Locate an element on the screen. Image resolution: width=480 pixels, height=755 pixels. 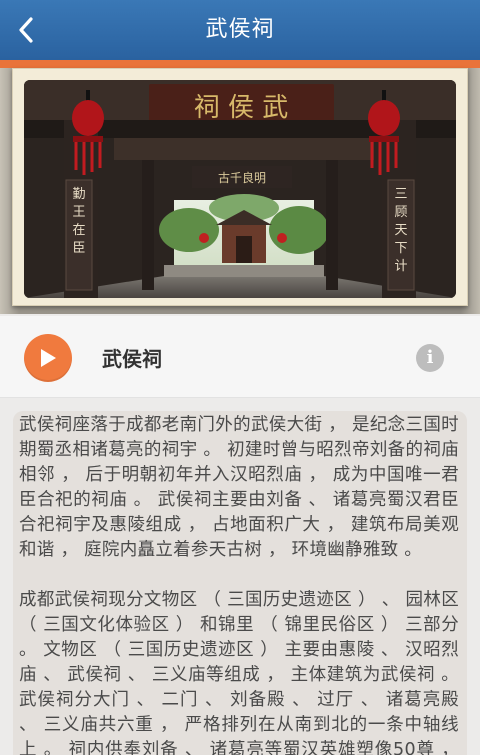
audio-bar: 武侯祠 i is located at coordinates (240, 357).